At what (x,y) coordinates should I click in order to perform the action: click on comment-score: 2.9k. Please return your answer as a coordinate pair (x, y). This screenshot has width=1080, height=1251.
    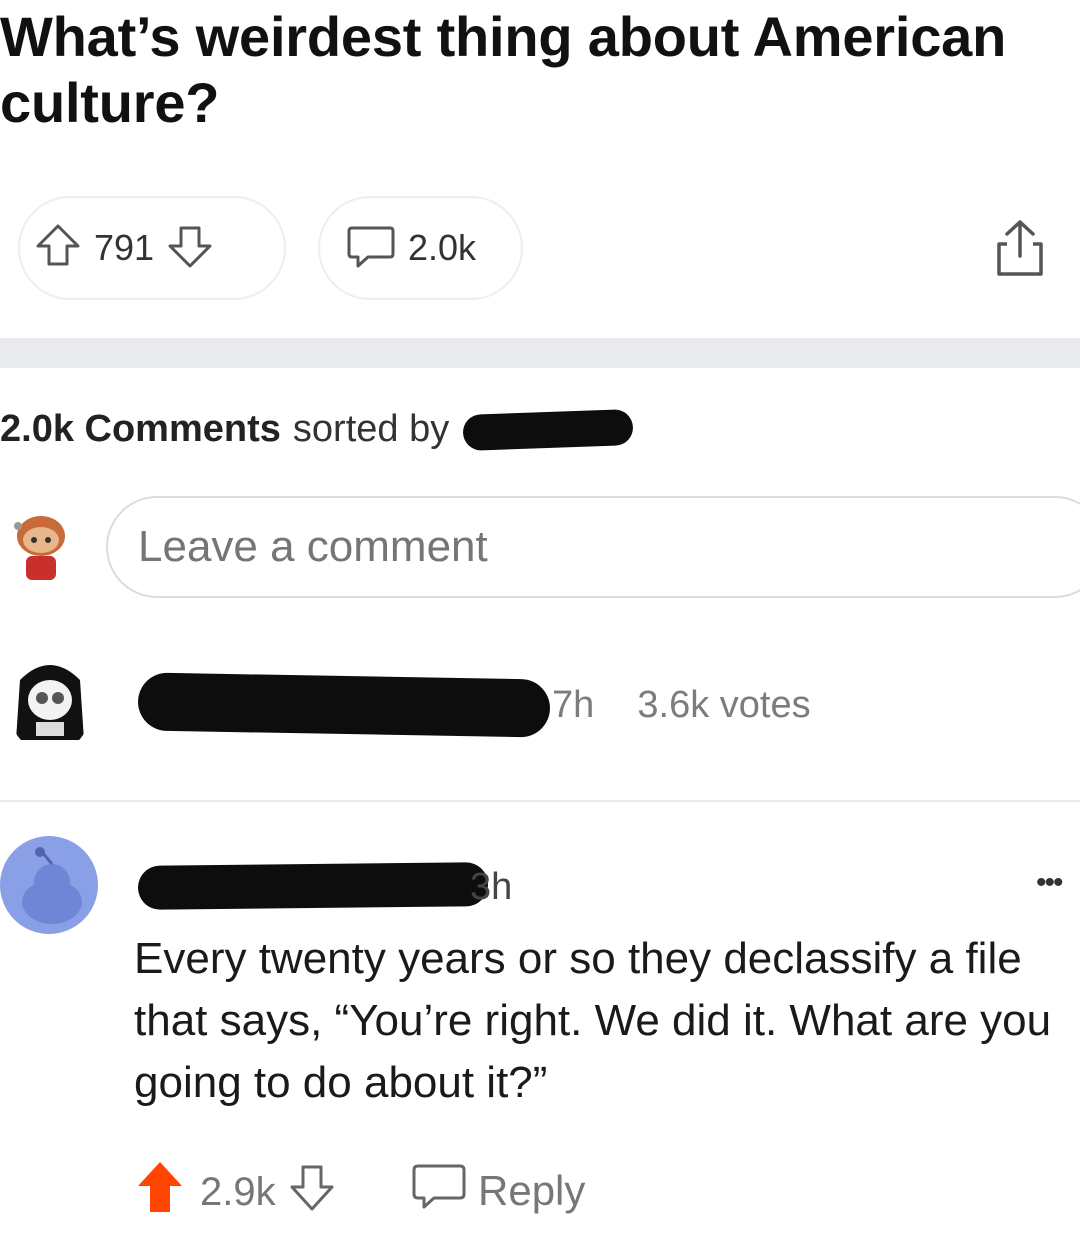
    Looking at the image, I should click on (238, 1191).